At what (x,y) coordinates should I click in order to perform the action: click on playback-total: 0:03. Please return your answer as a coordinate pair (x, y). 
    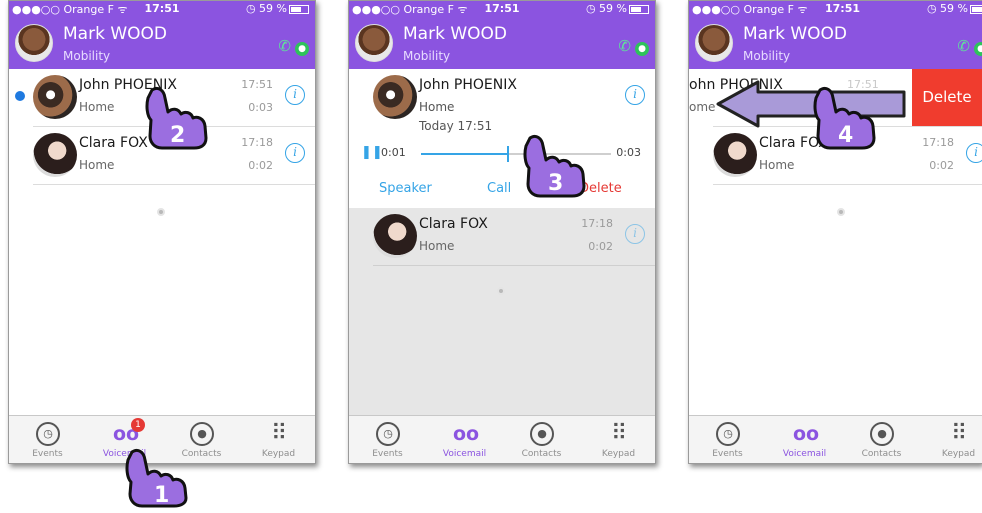
    Looking at the image, I should click on (628, 152).